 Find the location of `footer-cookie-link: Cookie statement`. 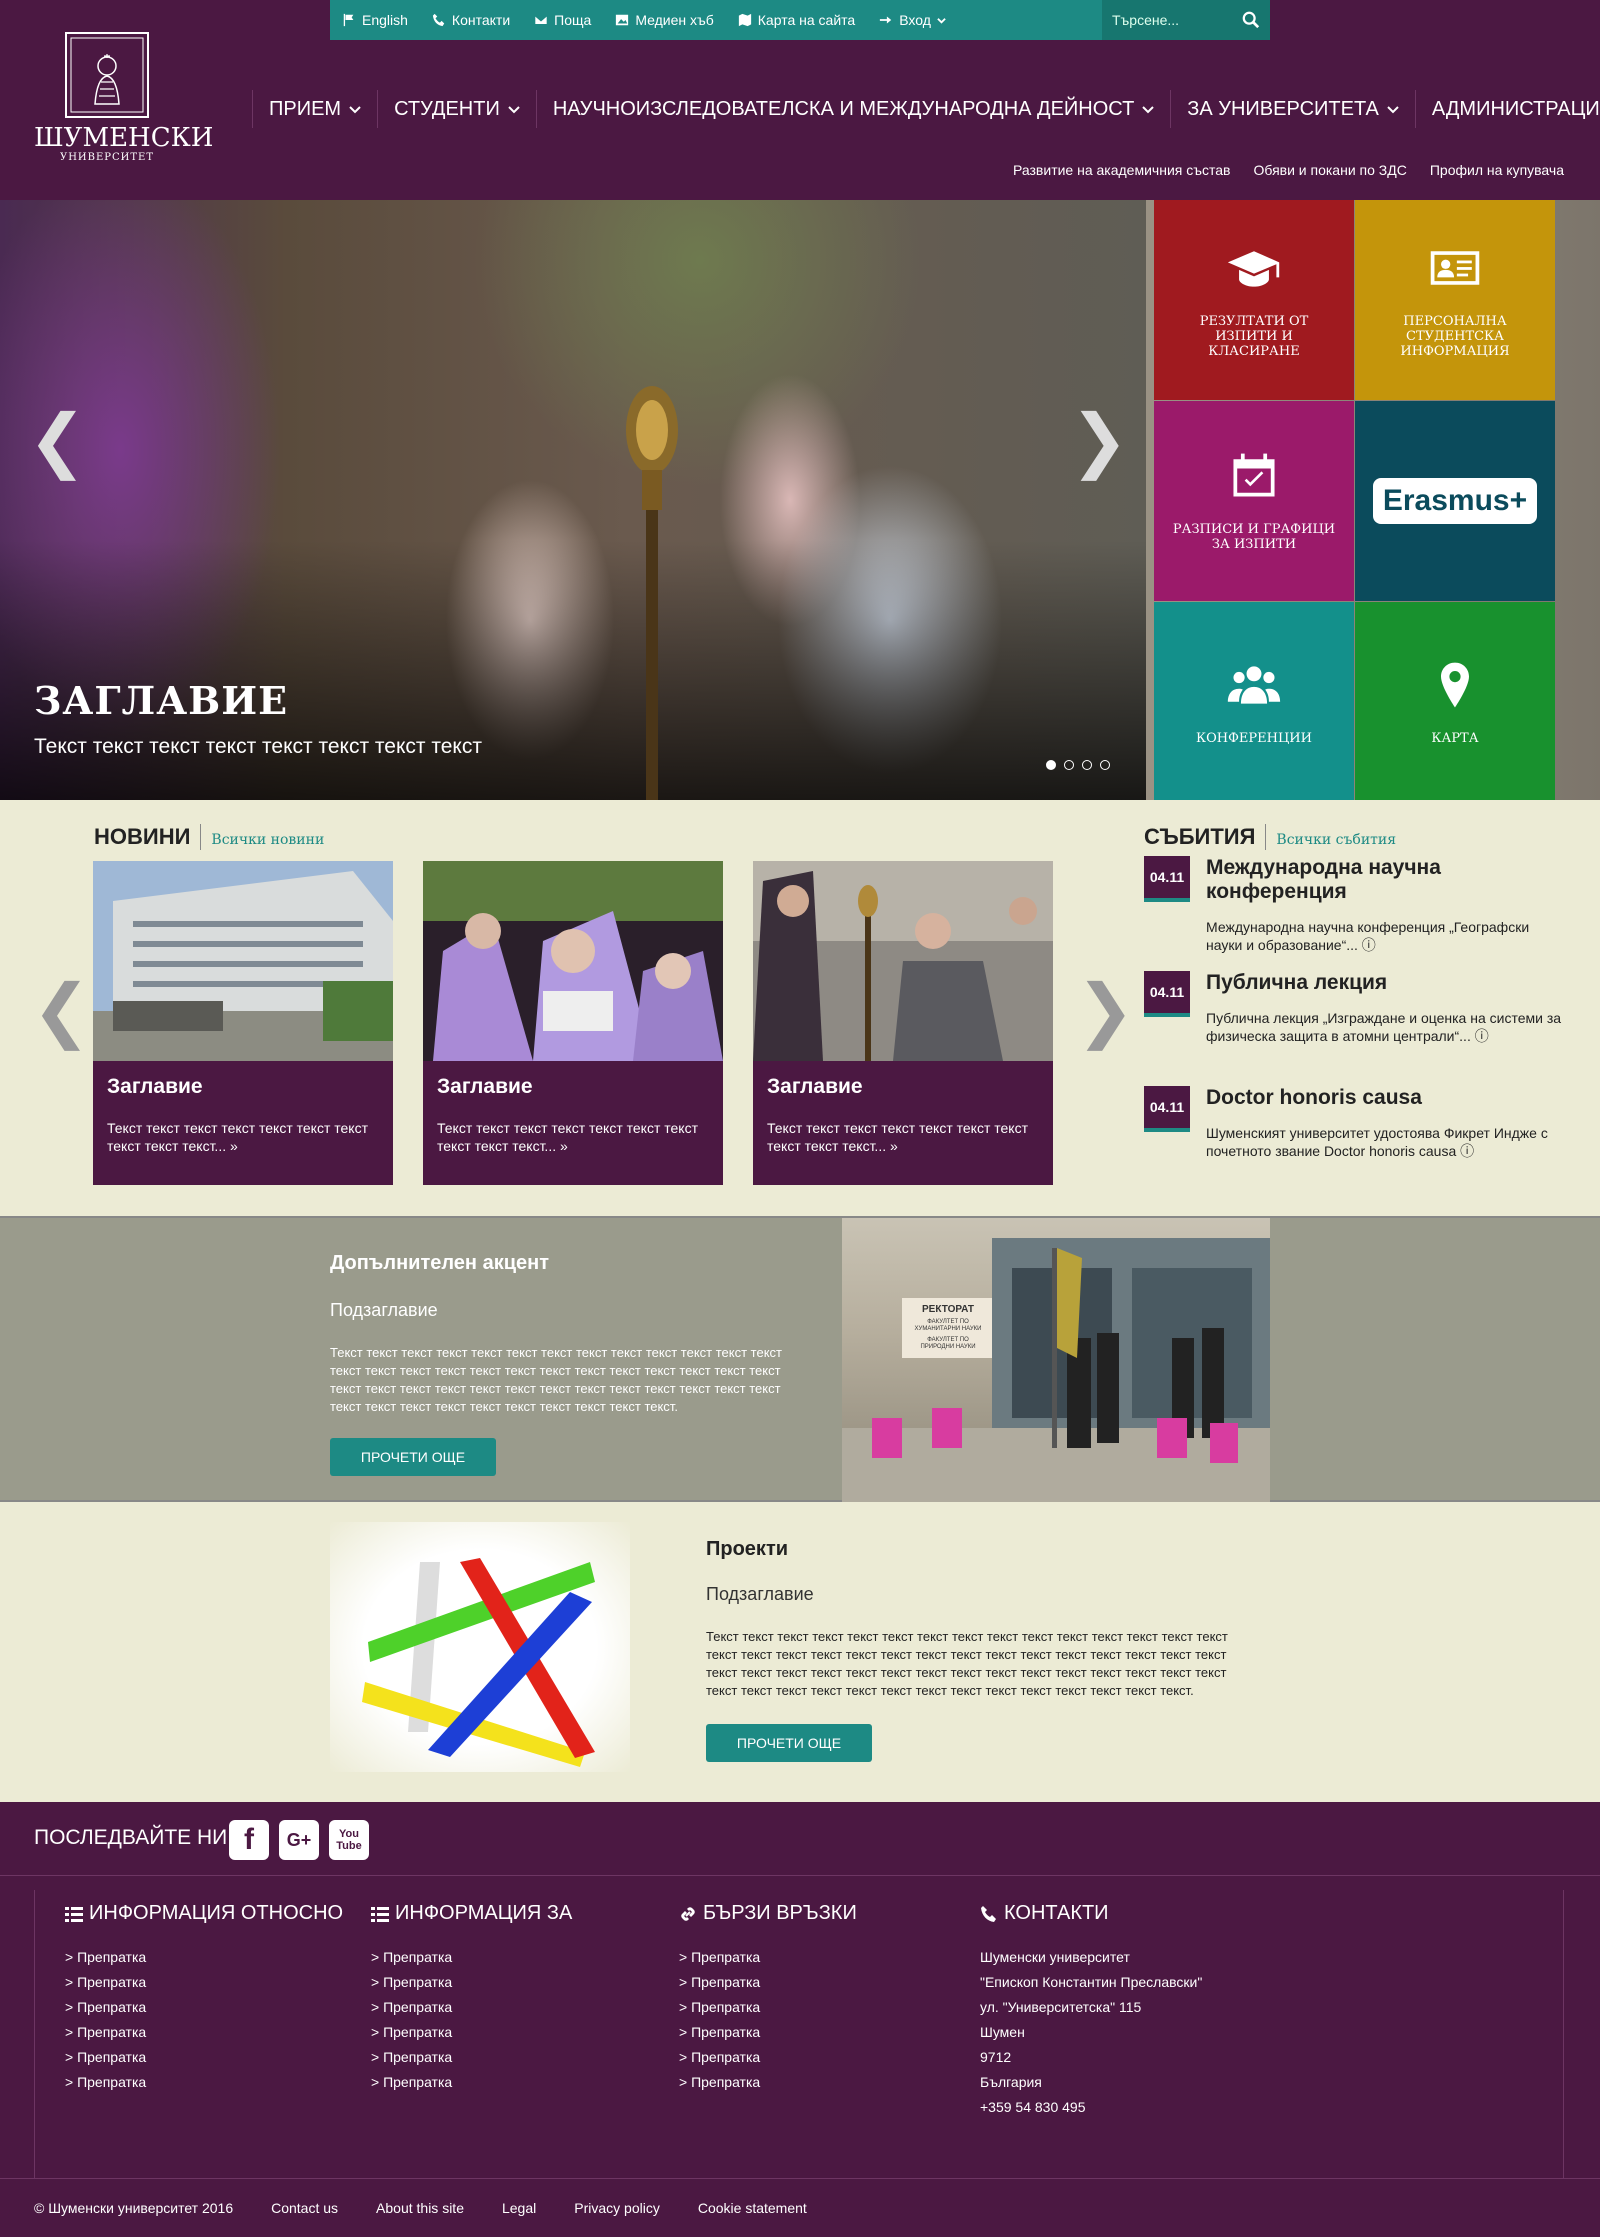

footer-cookie-link: Cookie statement is located at coordinates (752, 2208).